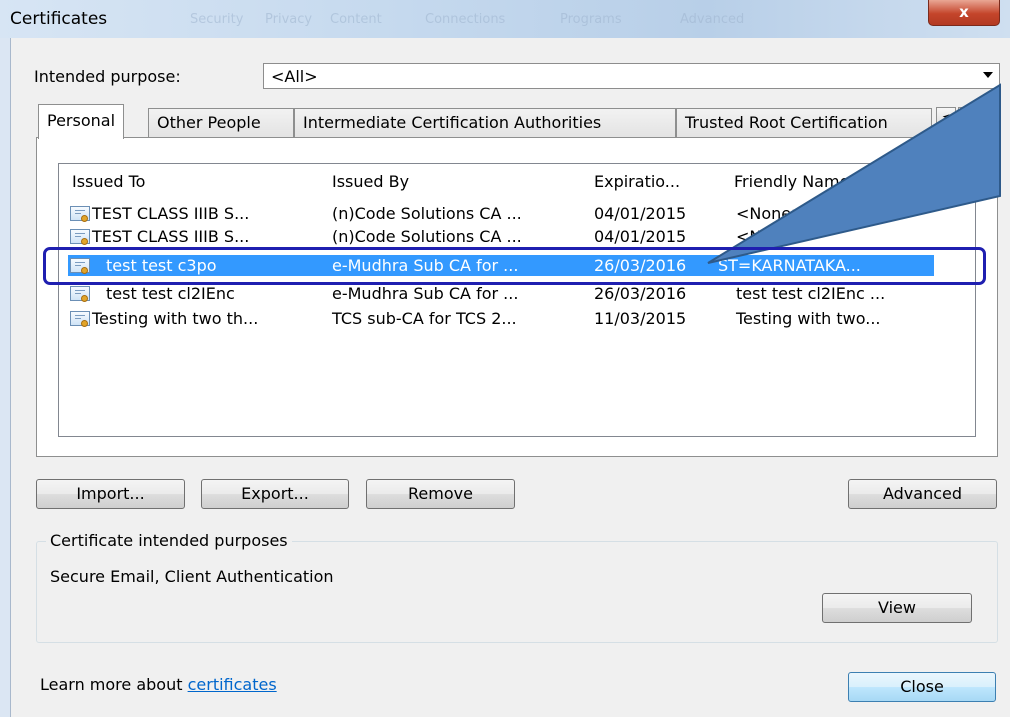 The image size is (1010, 717). I want to click on purposes-text: Secure Email, Client Authentication, so click(192, 576).